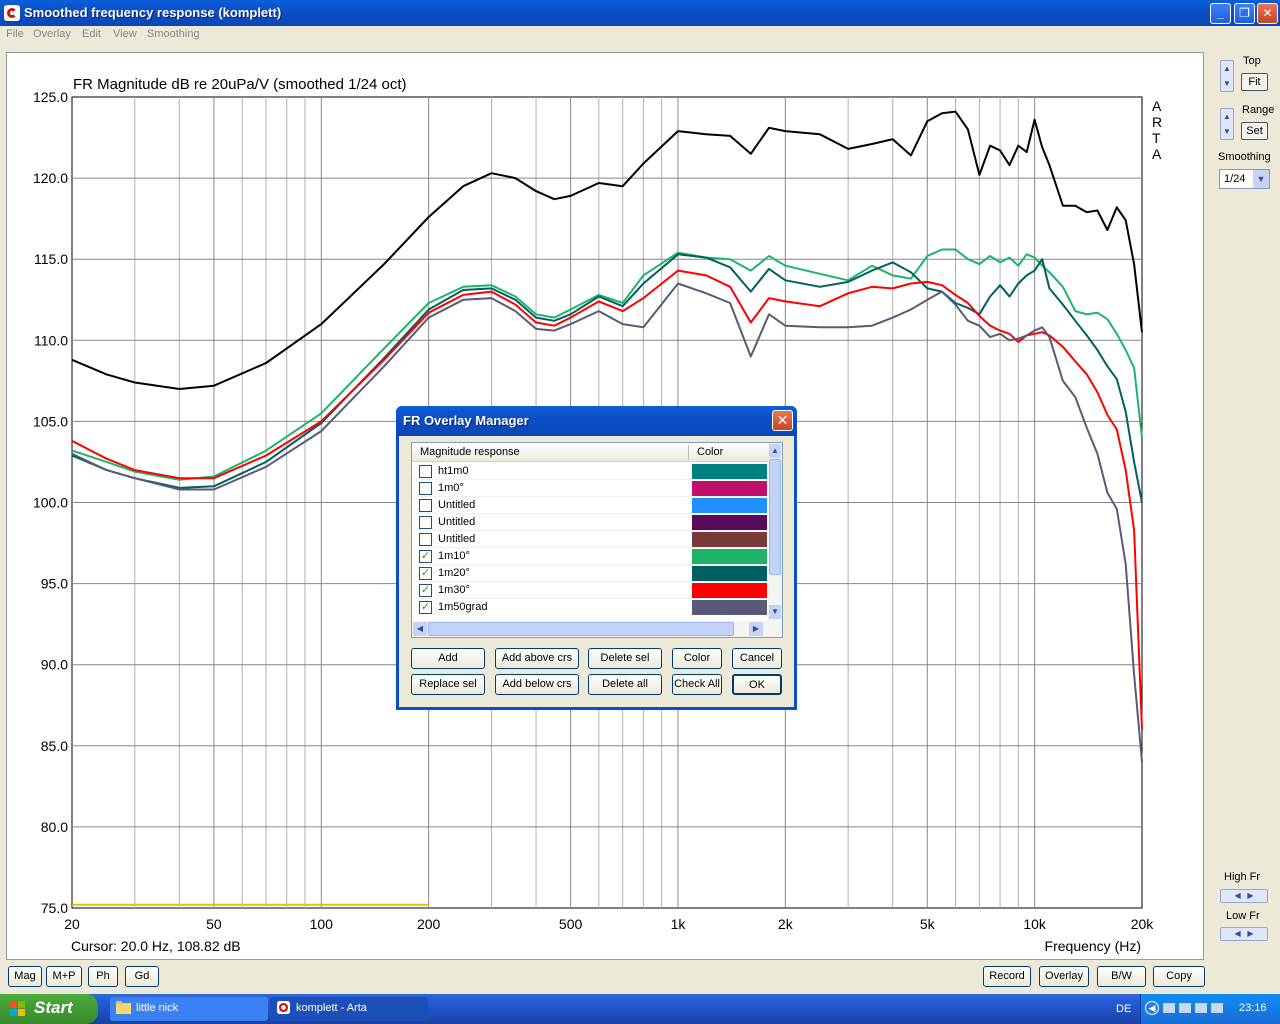 The width and height of the screenshot is (1280, 1024). I want to click on cancel-button: Cancel, so click(757, 658).